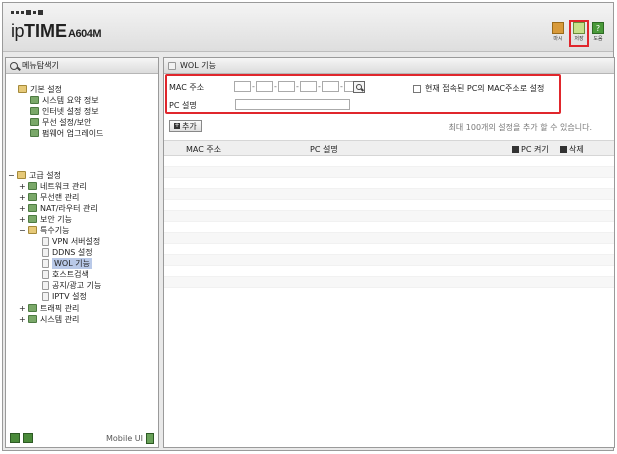 The height and width of the screenshot is (454, 617). Describe the element at coordinates (558, 32) in the screenshot. I see `restart-button: 마시` at that location.